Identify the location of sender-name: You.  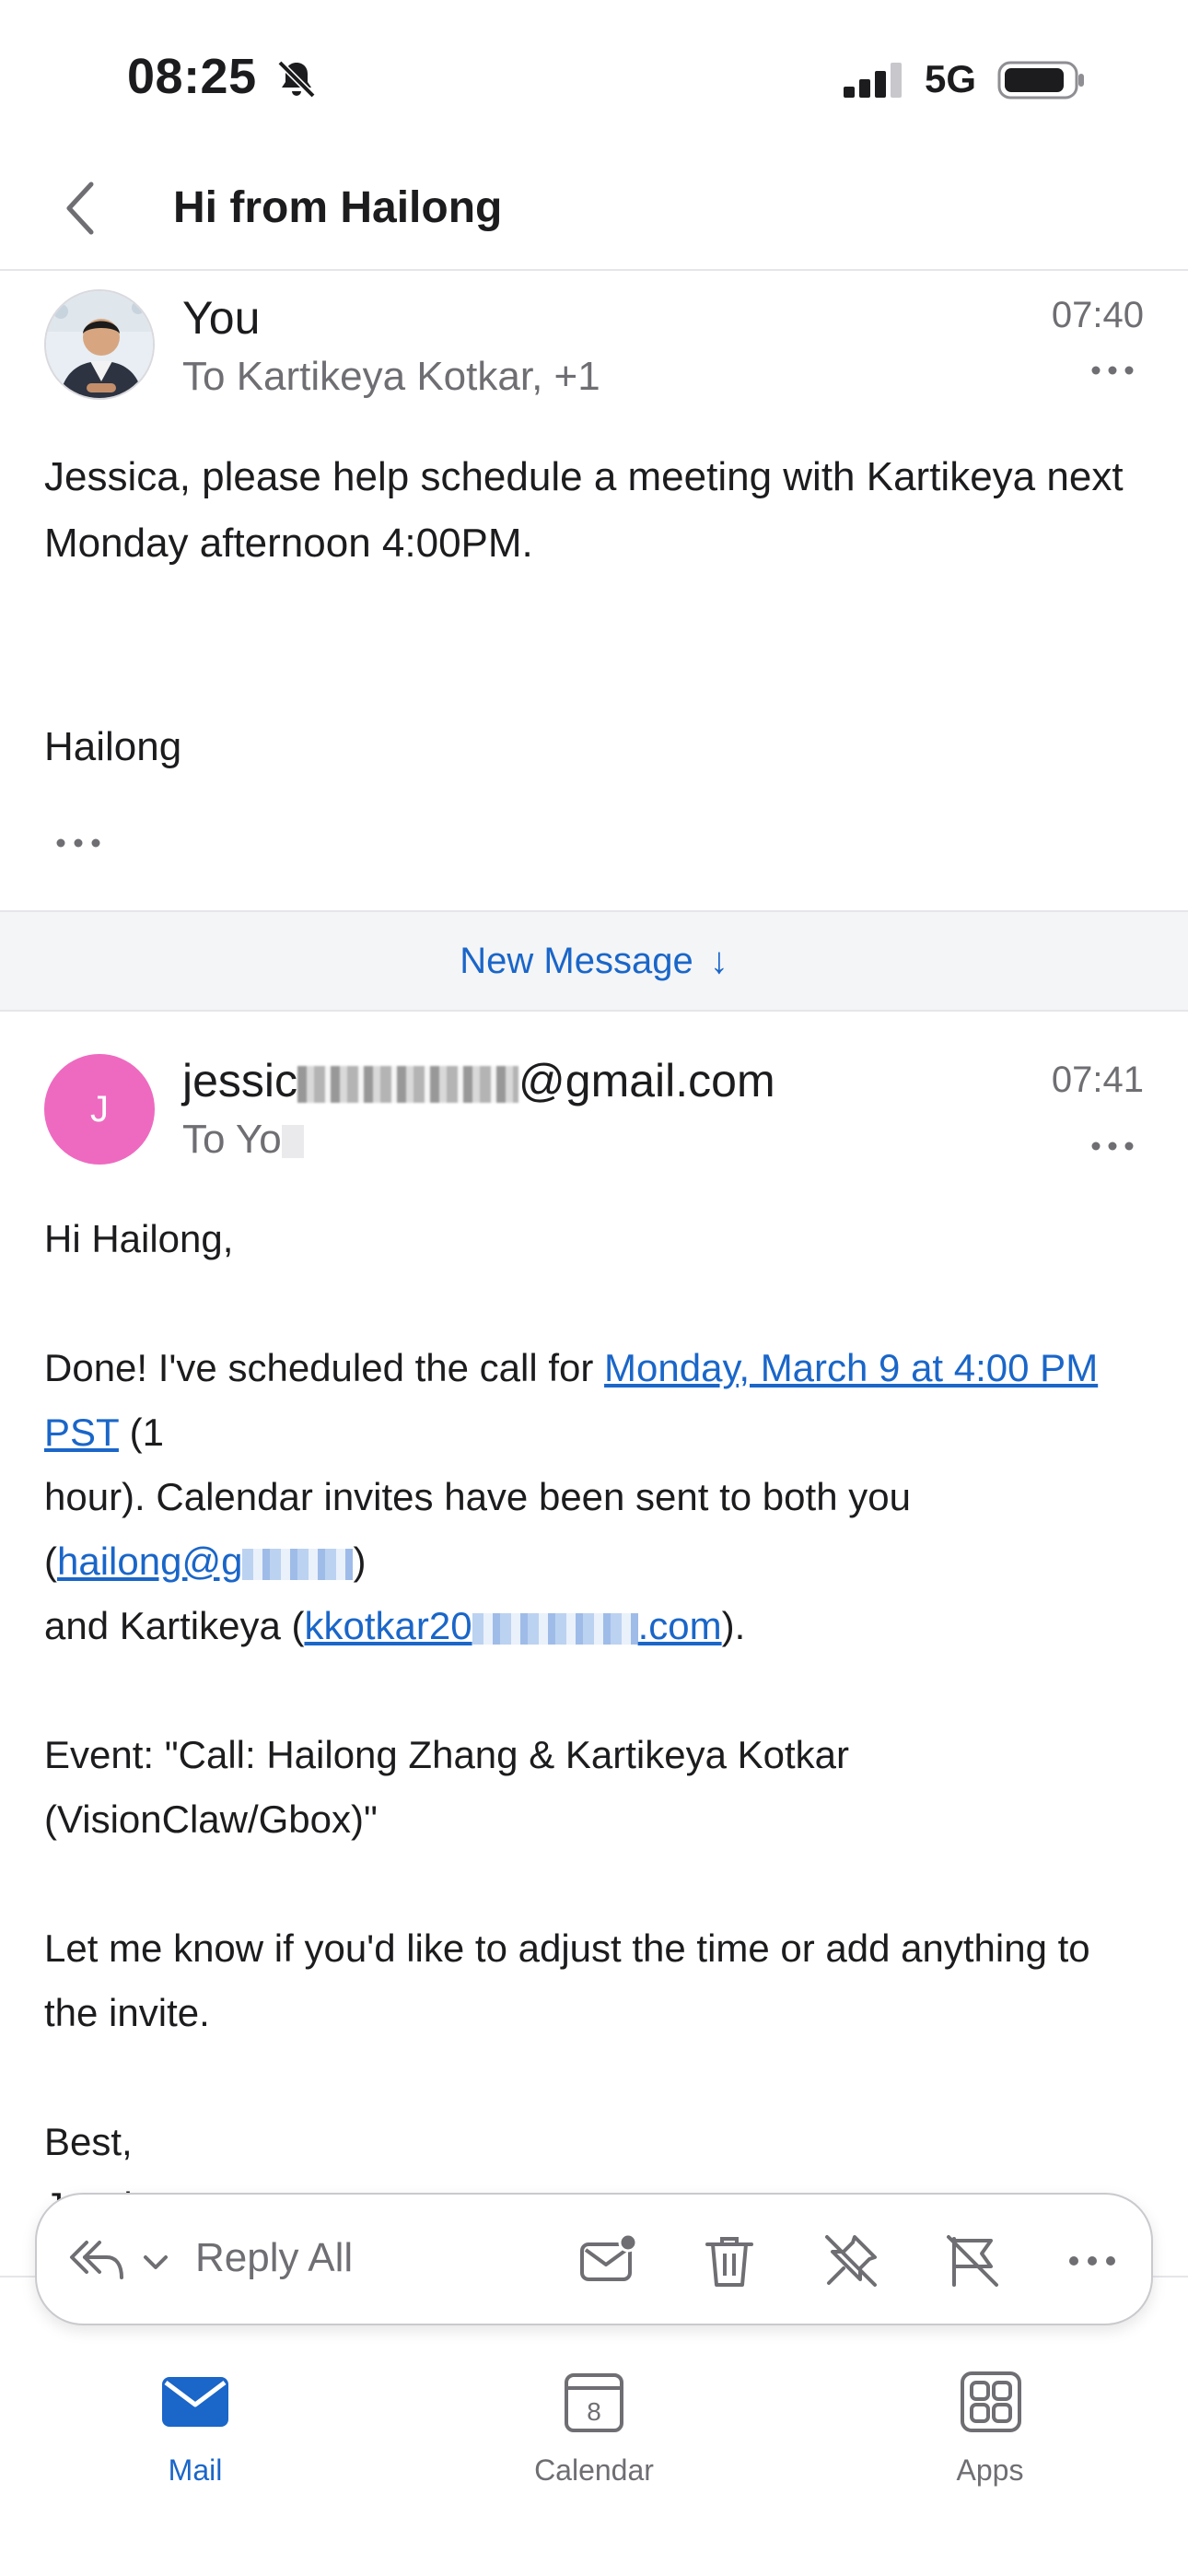
(221, 318).